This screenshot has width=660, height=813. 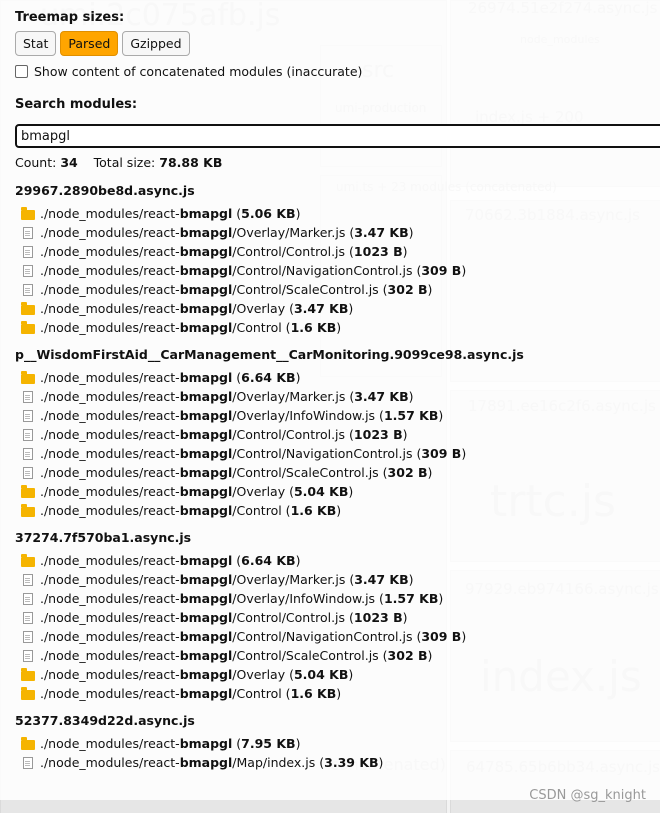 I want to click on count-label: Count:, so click(x=36, y=162).